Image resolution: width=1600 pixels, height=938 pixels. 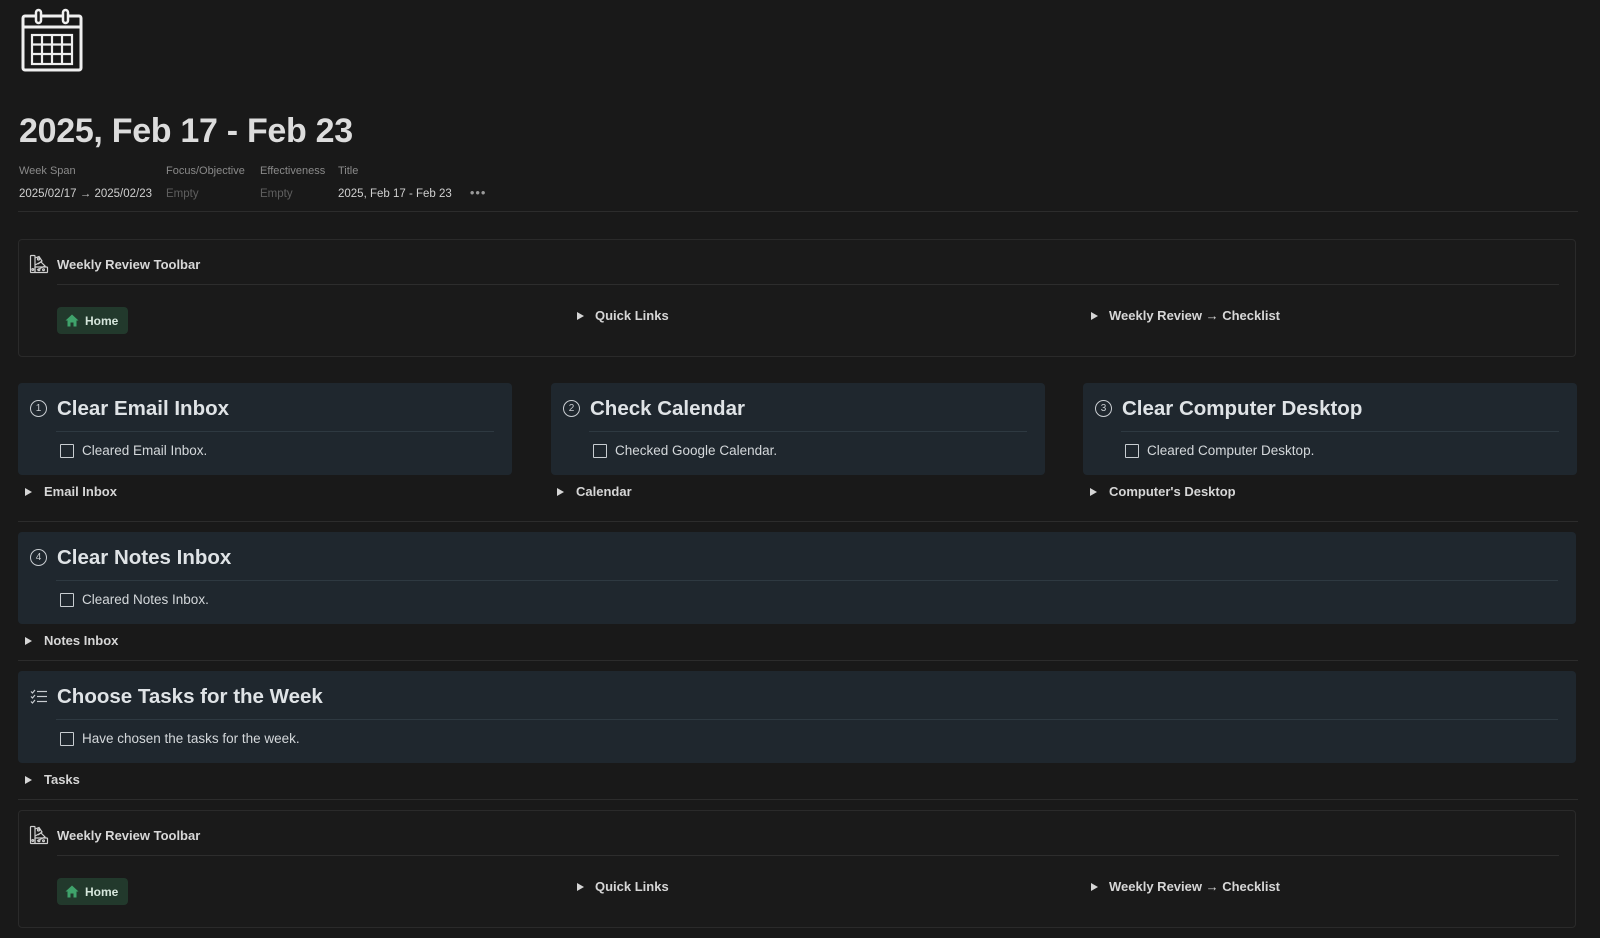 What do you see at coordinates (38, 696) in the screenshot?
I see `checklist-icon` at bounding box center [38, 696].